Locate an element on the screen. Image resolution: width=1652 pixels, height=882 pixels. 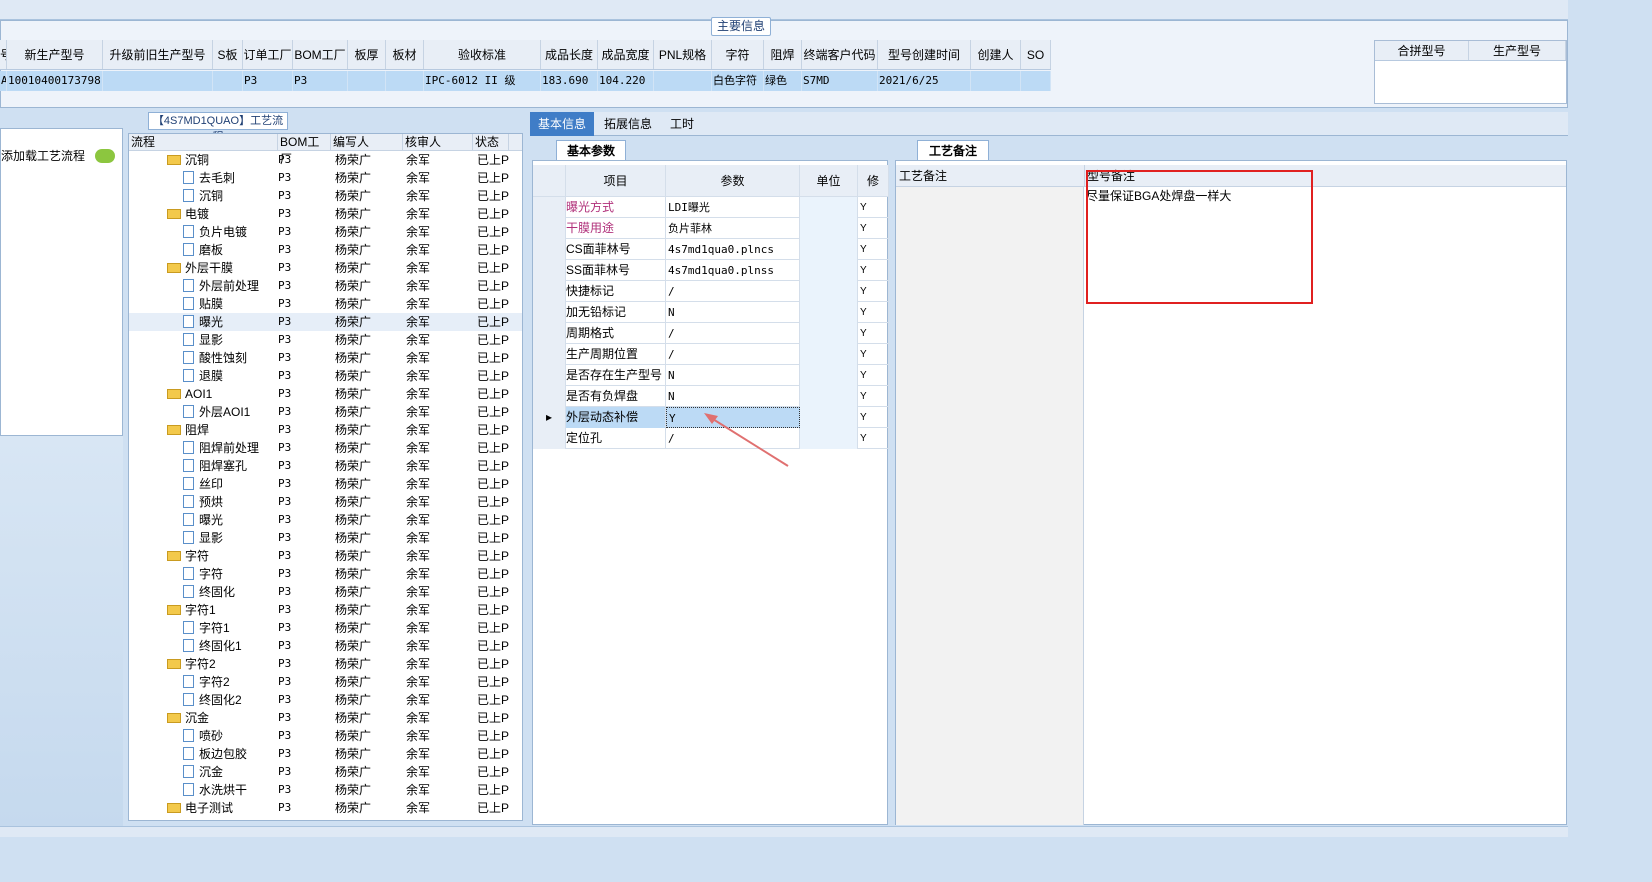
param-row: 周期格式 / Y is located at coordinates (711, 333).